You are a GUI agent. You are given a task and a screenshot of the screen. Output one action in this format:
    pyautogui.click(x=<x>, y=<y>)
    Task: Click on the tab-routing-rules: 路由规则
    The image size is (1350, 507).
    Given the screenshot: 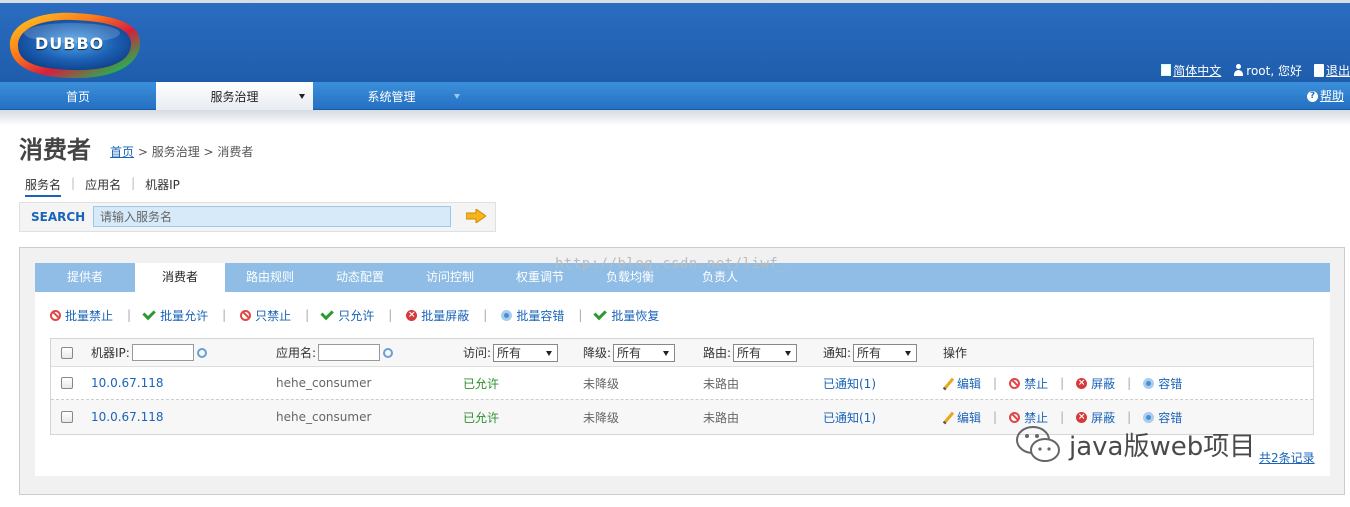 What is the action you would take?
    pyautogui.click(x=270, y=277)
    